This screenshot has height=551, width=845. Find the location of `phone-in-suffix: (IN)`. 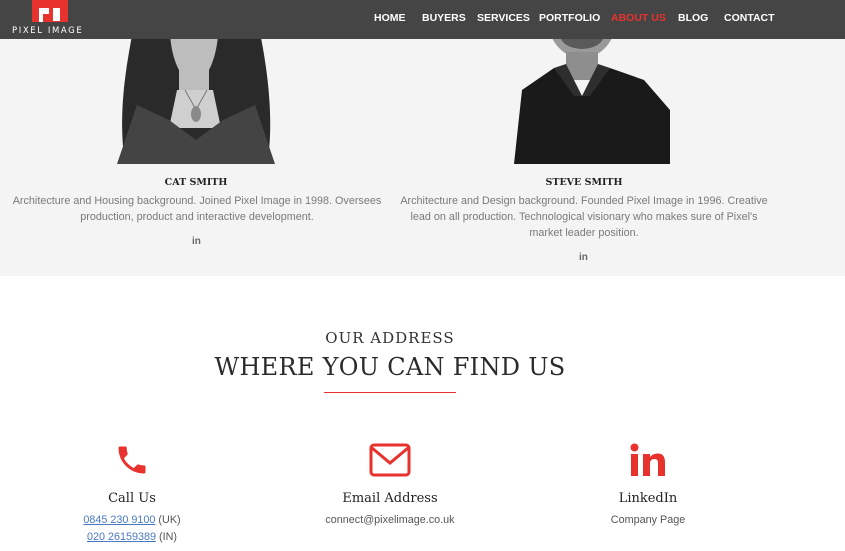

phone-in-suffix: (IN) is located at coordinates (168, 537).